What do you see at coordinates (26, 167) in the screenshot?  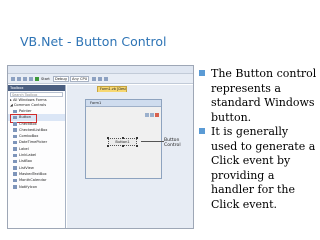 I see `toolbox-item-label: ListView` at bounding box center [26, 167].